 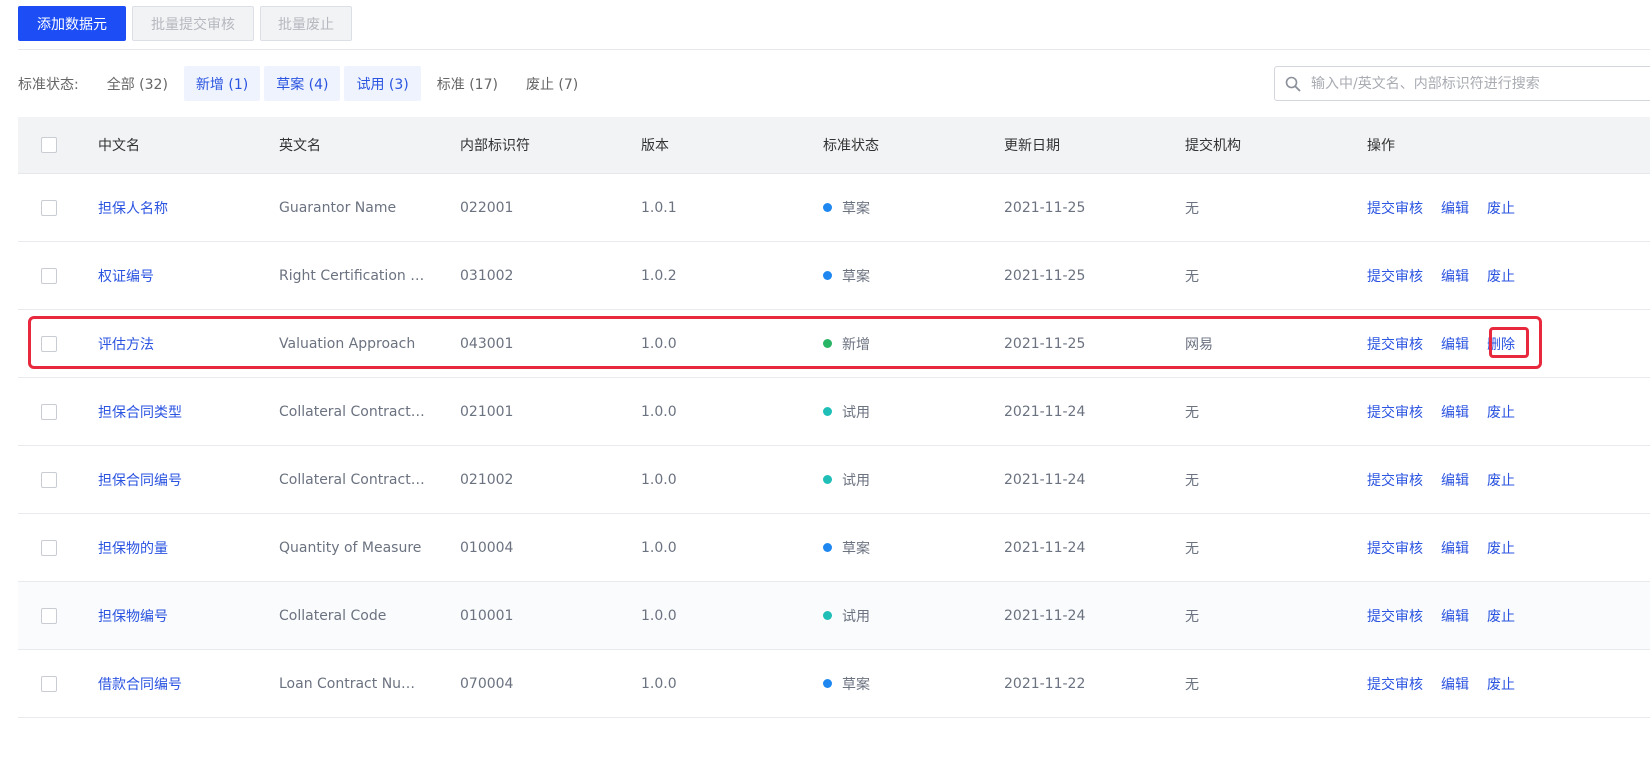 I want to click on update-date: 2021-11-22, so click(x=1045, y=683).